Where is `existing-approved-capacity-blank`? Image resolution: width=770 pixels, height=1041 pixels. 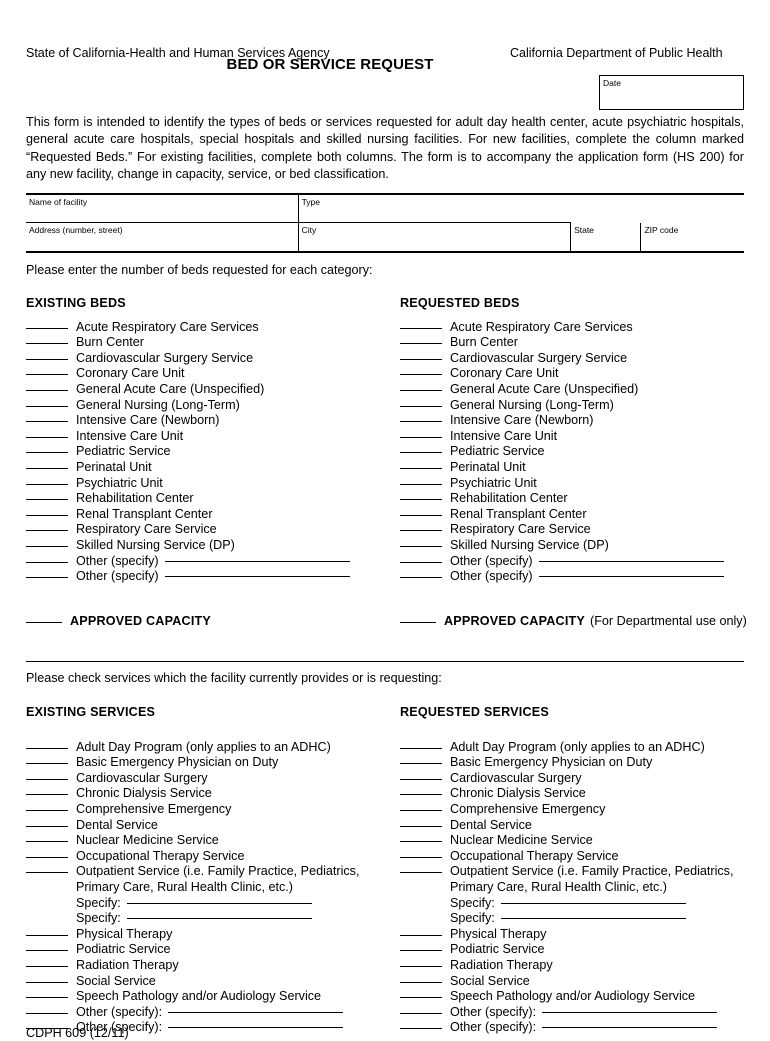
existing-approved-capacity-blank is located at coordinates (44, 622).